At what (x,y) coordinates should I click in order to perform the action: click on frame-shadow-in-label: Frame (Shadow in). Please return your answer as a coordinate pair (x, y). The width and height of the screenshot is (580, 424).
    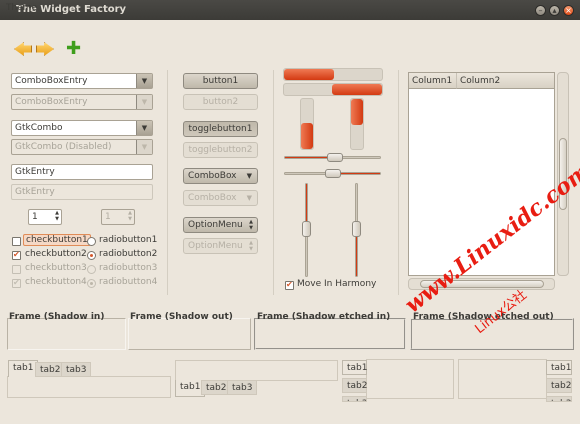
    Looking at the image, I should click on (57, 317).